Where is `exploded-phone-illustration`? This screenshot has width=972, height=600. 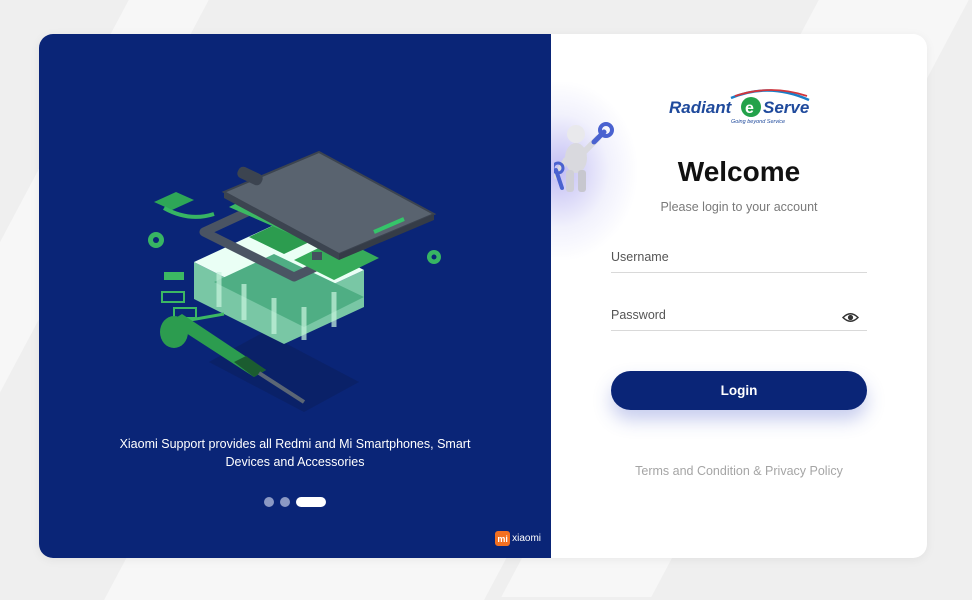
exploded-phone-illustration is located at coordinates (294, 281).